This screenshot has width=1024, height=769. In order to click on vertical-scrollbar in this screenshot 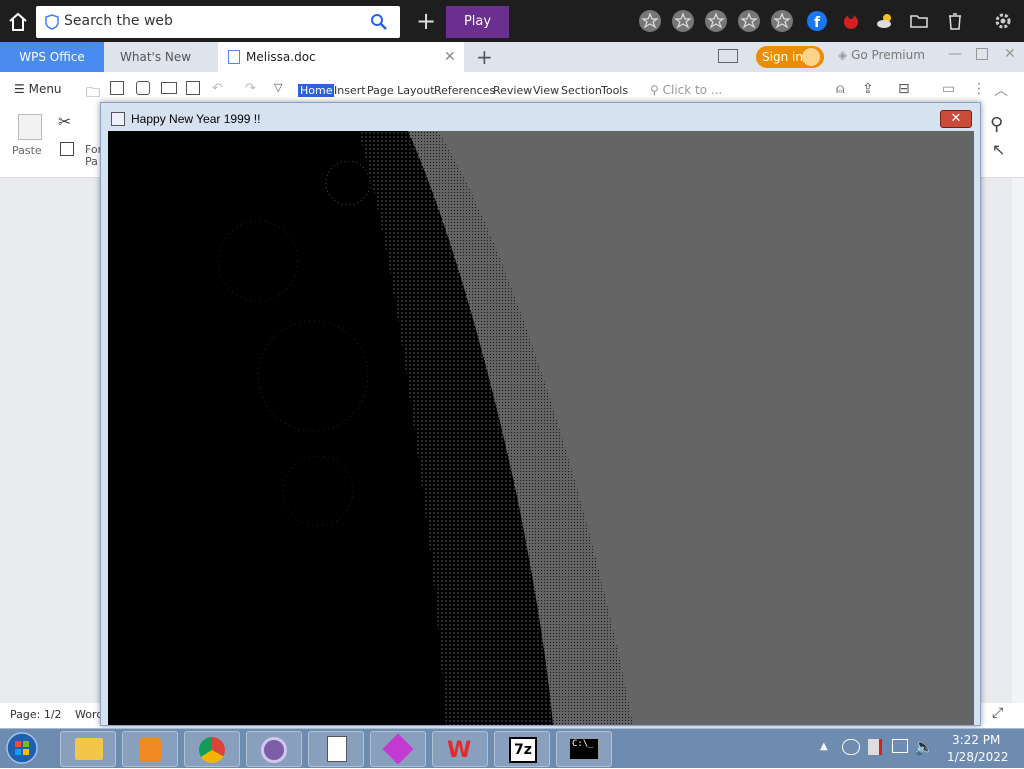, I will do `click(1018, 440)`.